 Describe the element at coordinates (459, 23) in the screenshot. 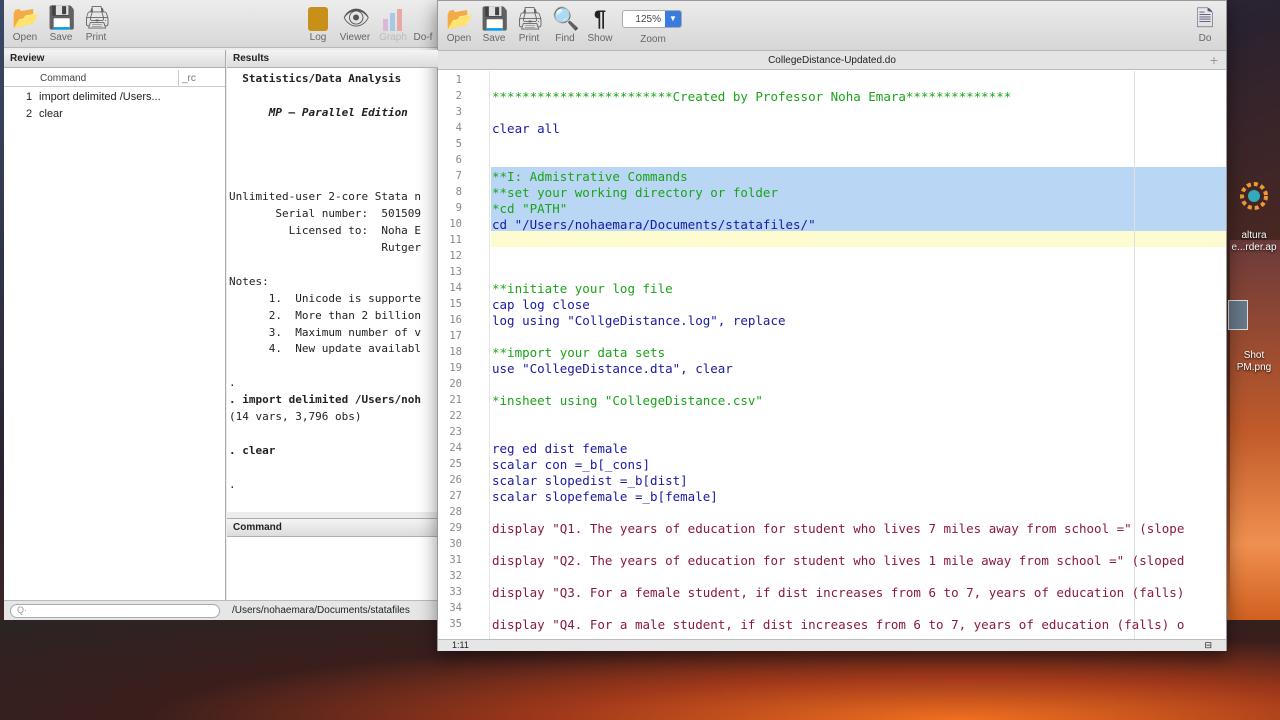

I see `editor-open-button: 📂 Open` at that location.